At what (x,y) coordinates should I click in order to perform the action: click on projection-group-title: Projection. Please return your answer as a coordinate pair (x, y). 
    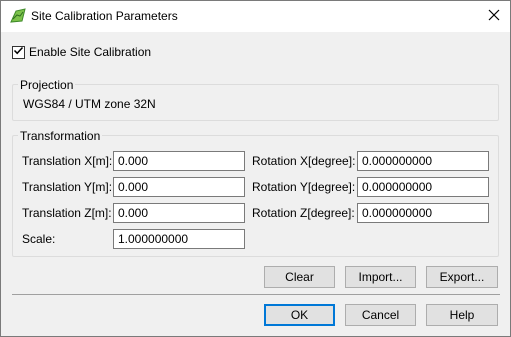
    Looking at the image, I should click on (47, 85).